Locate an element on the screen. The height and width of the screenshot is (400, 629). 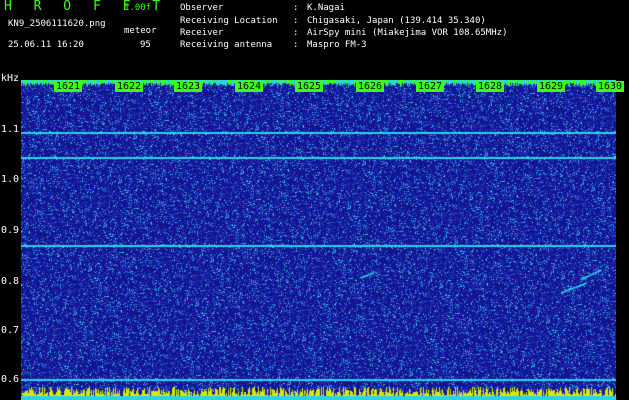
y-tick-label: 1.0 is located at coordinates (10, 179).